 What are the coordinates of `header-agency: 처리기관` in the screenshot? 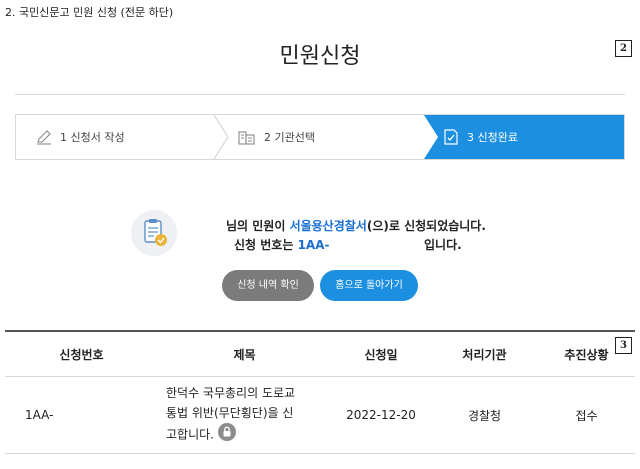 It's located at (484, 353).